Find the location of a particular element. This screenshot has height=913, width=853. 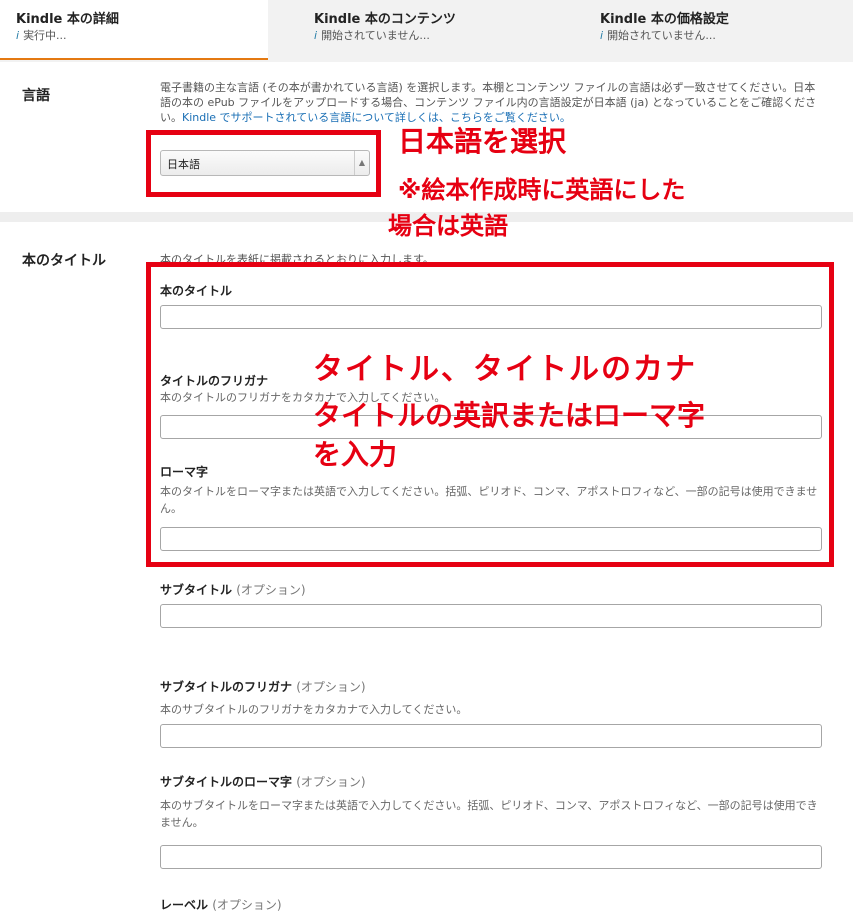

subtitle-furigana-hint: 本のサブタイトルのフリガナをカタカナで入力してください。 is located at coordinates (314, 709).